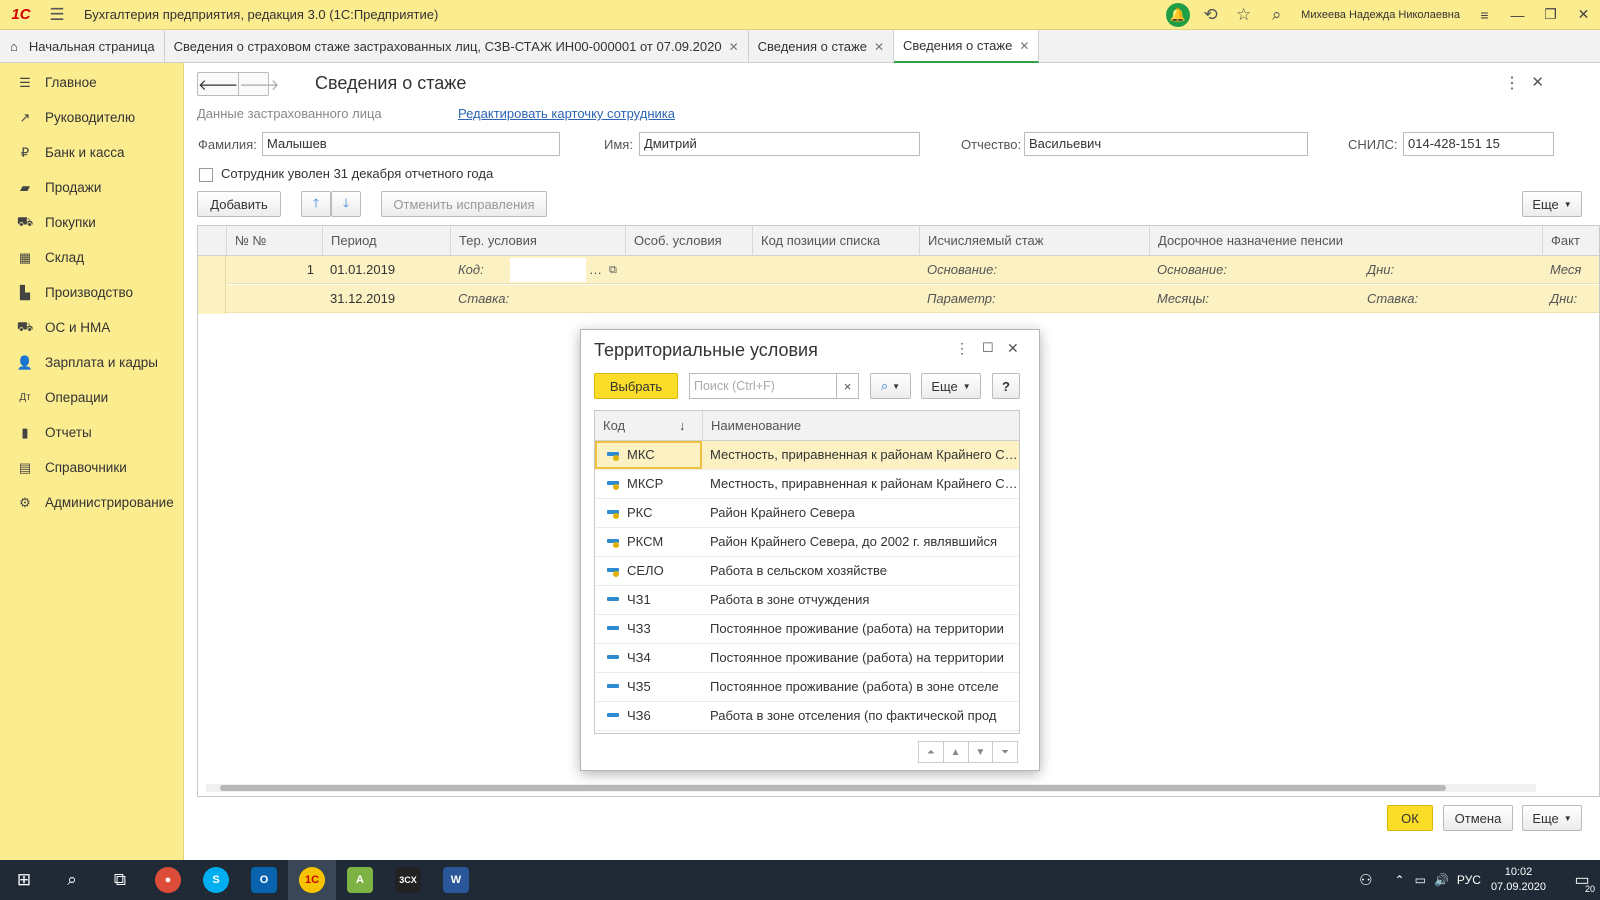 This screenshot has height=900, width=1600. Describe the element at coordinates (120, 880) in the screenshot. I see `task-view-icon: ⧉` at that location.